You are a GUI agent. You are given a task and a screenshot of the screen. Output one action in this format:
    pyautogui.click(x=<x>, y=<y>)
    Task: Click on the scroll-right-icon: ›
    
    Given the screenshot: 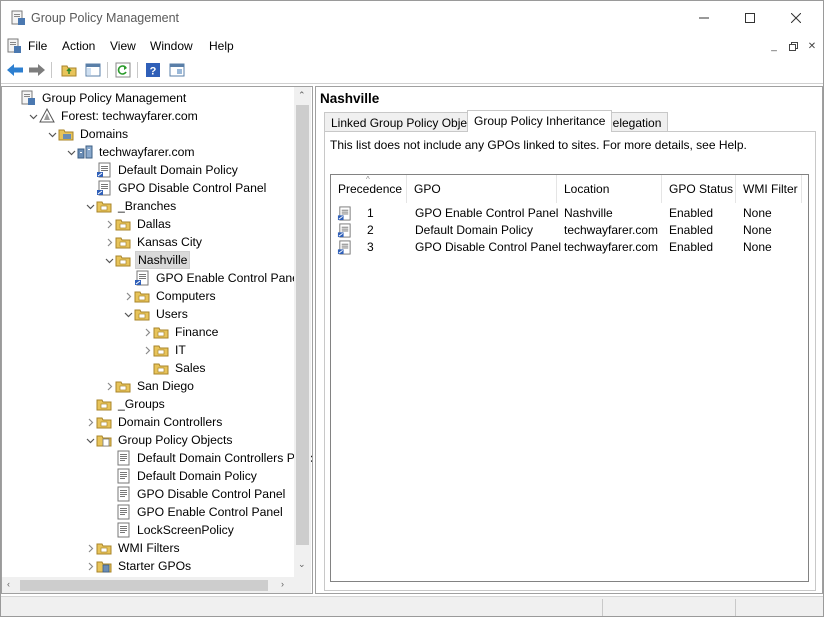 What is the action you would take?
    pyautogui.click(x=282, y=584)
    